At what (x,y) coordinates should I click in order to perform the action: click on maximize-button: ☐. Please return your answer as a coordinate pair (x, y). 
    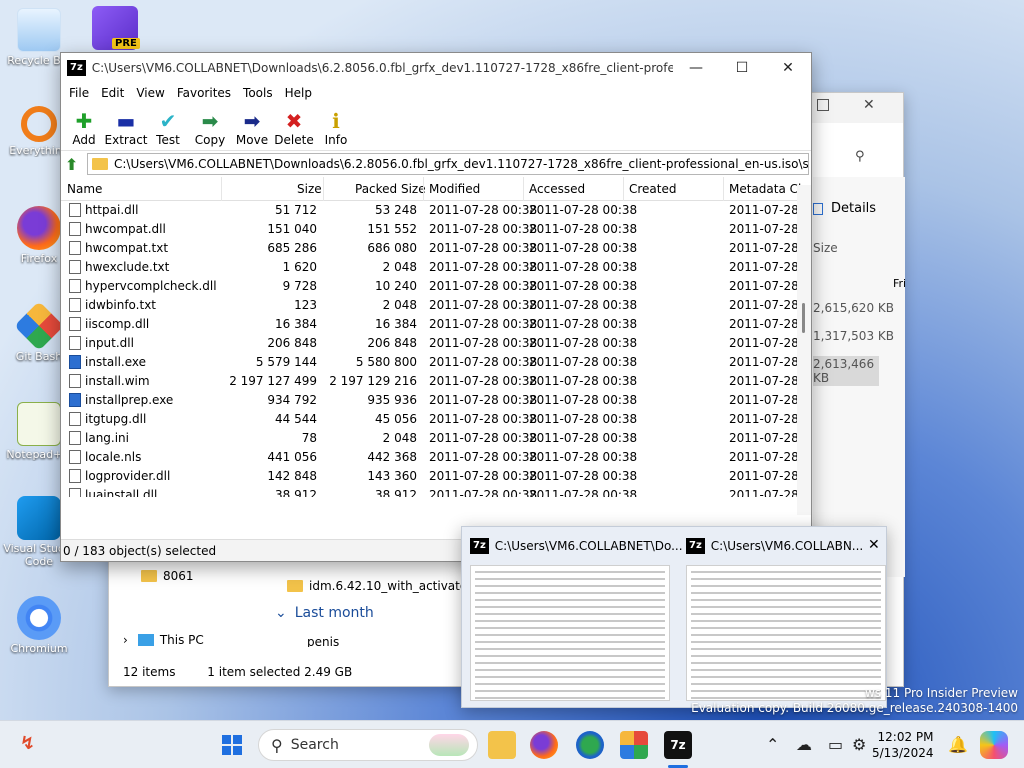
    Looking at the image, I should click on (742, 68).